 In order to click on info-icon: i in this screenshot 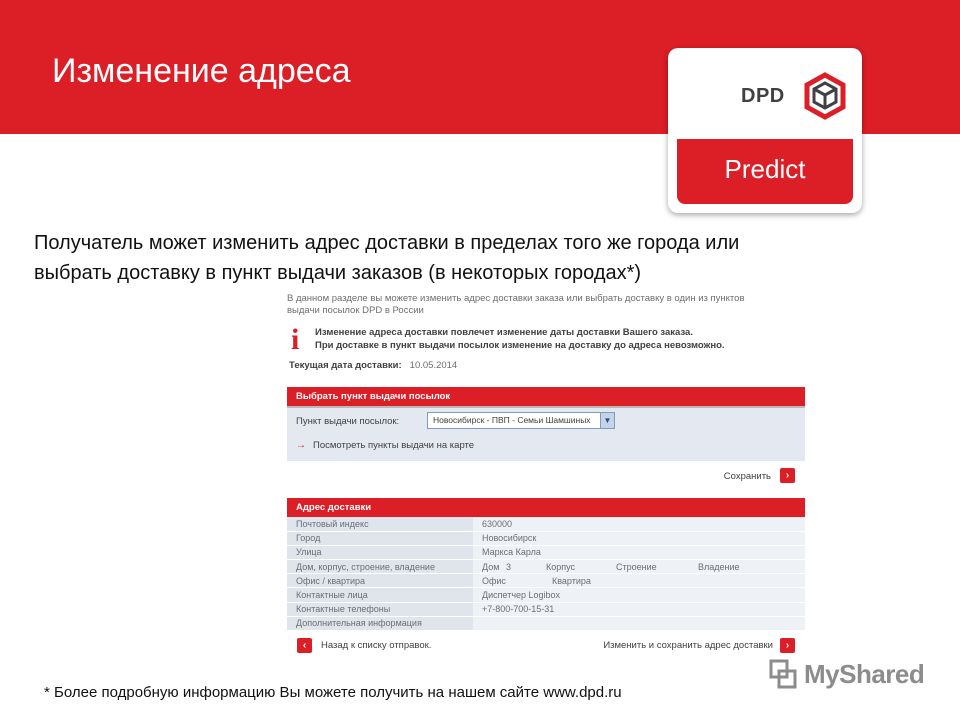, I will do `click(295, 339)`.